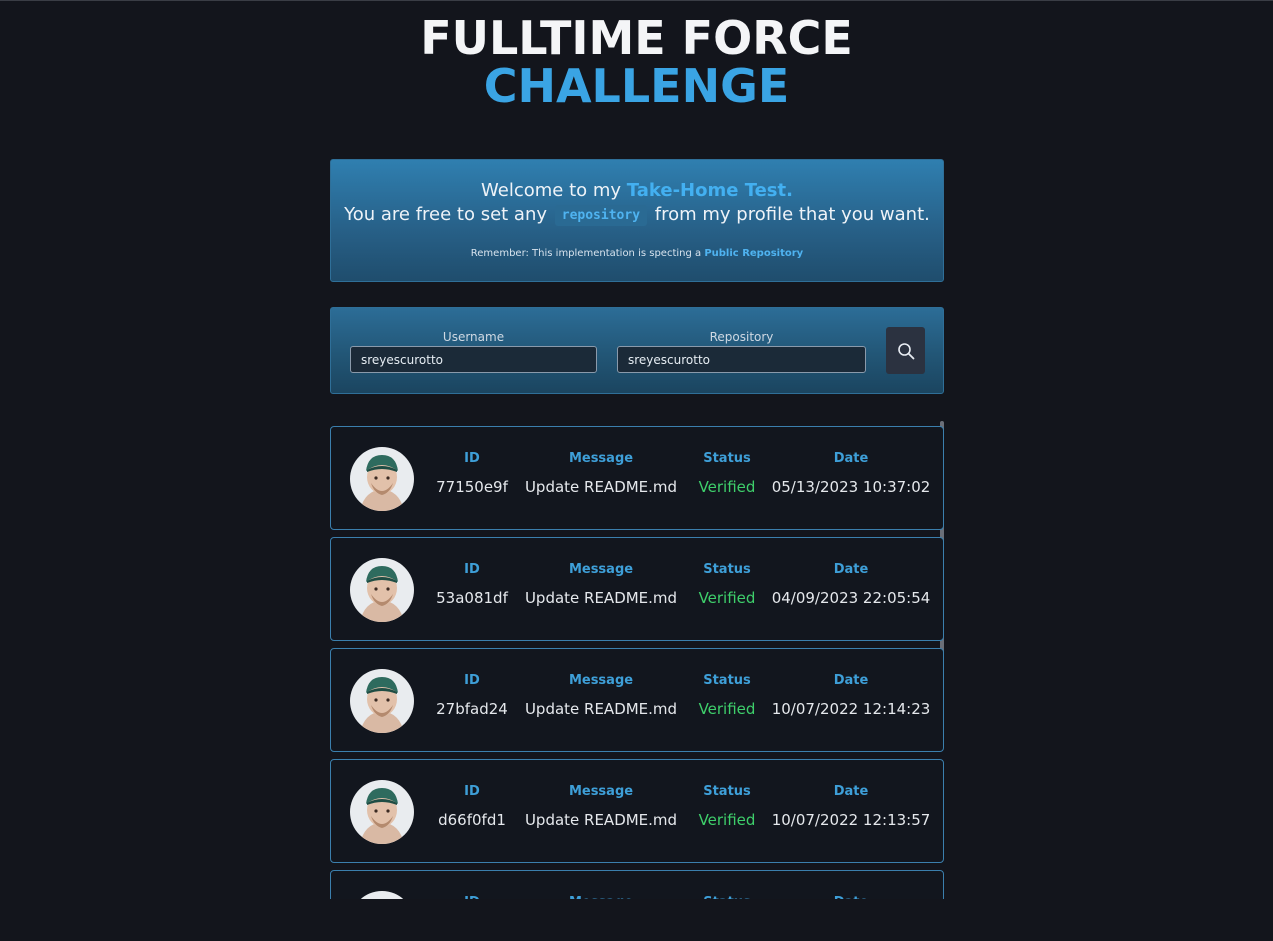 The height and width of the screenshot is (941, 1273). Describe the element at coordinates (636, 86) in the screenshot. I see `title-line-2: CHALLENGE` at that location.